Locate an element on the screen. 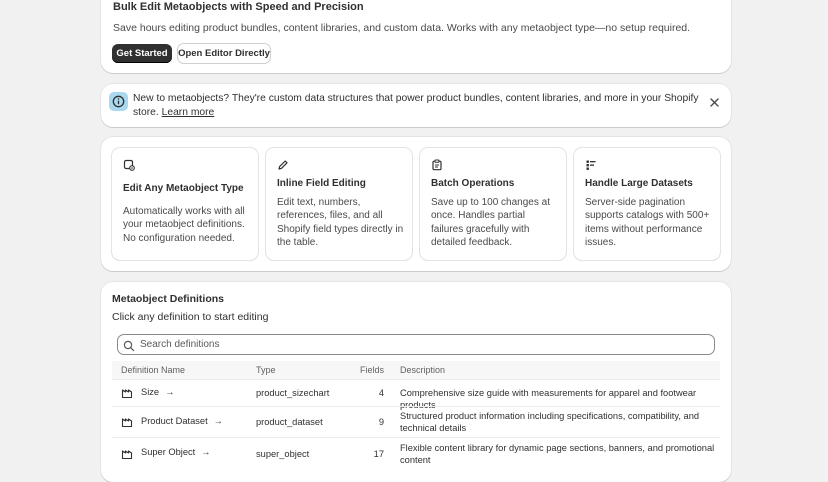 This screenshot has width=828, height=482. column-header-type: Type is located at coordinates (266, 370).